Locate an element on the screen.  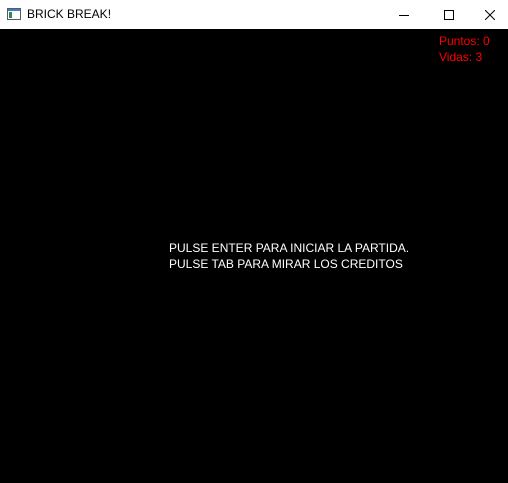
minimize-button is located at coordinates (403, 14).